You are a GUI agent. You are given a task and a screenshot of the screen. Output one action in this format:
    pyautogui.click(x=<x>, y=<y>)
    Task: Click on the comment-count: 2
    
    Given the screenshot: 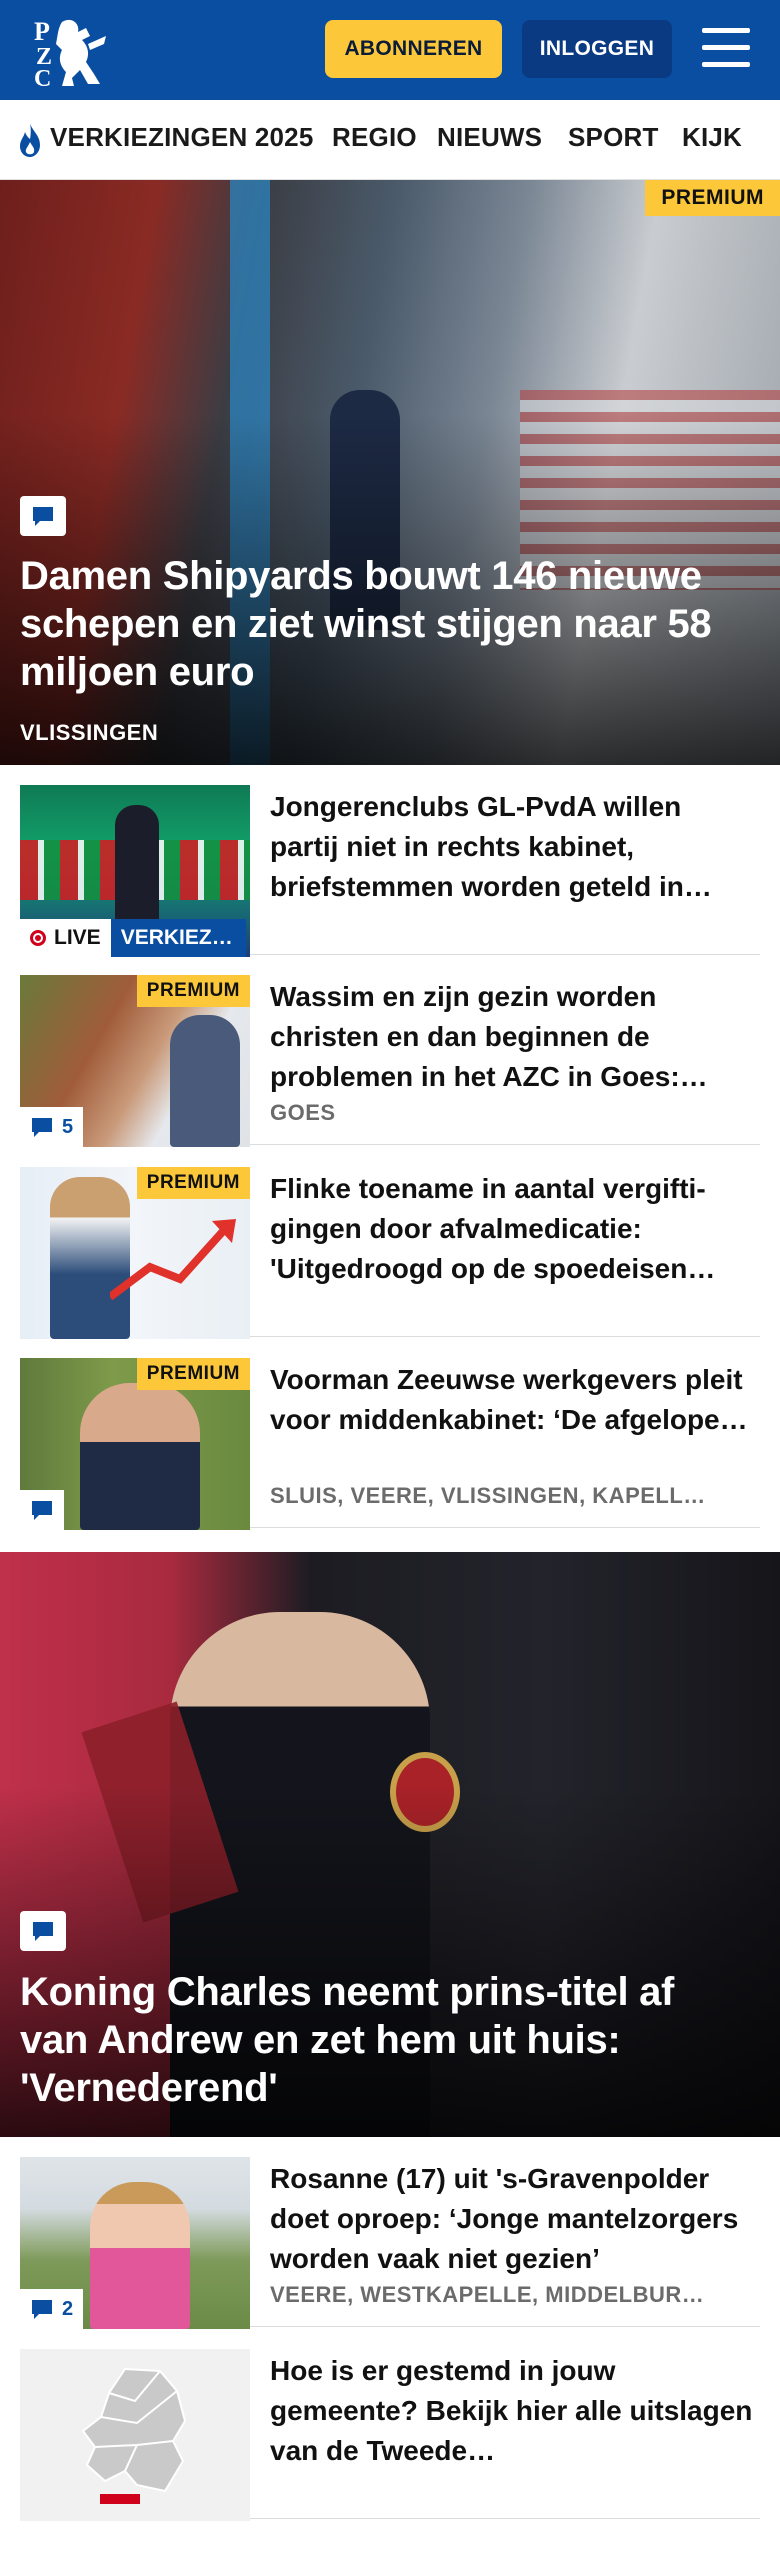 What is the action you would take?
    pyautogui.click(x=52, y=2309)
    